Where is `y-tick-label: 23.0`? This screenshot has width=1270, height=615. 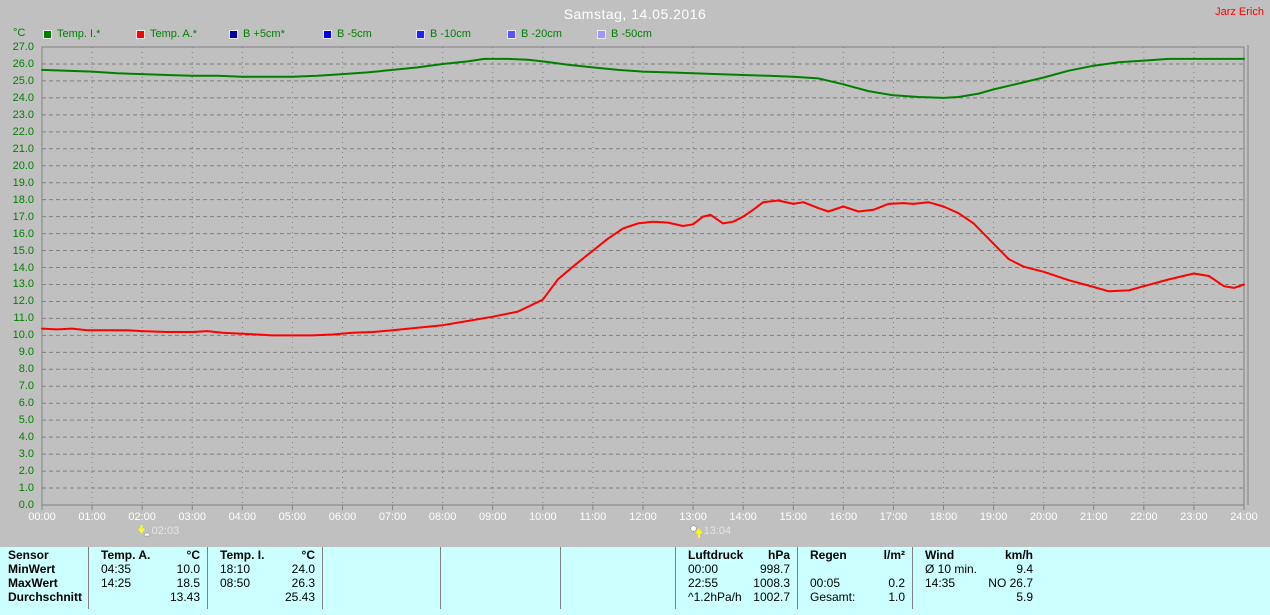
y-tick-label: 23.0 is located at coordinates (23, 114).